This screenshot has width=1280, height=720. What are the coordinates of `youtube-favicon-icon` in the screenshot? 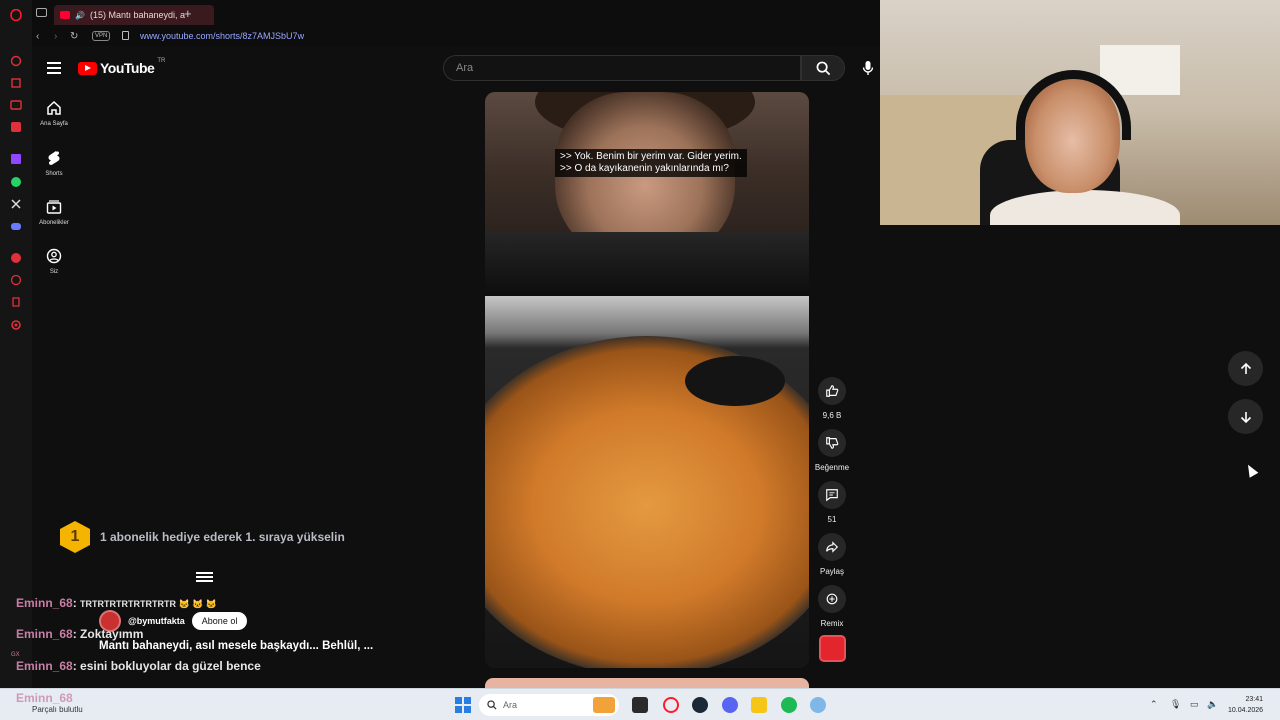 It's located at (65, 15).